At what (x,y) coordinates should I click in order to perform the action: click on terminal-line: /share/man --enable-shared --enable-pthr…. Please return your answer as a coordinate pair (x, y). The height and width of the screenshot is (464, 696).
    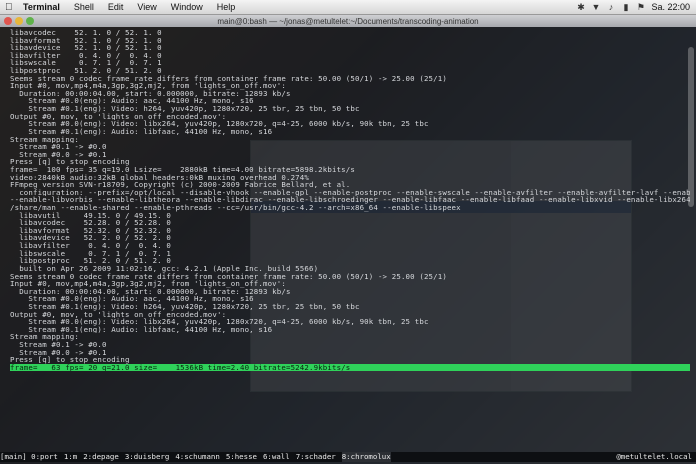
    Looking at the image, I should click on (235, 208).